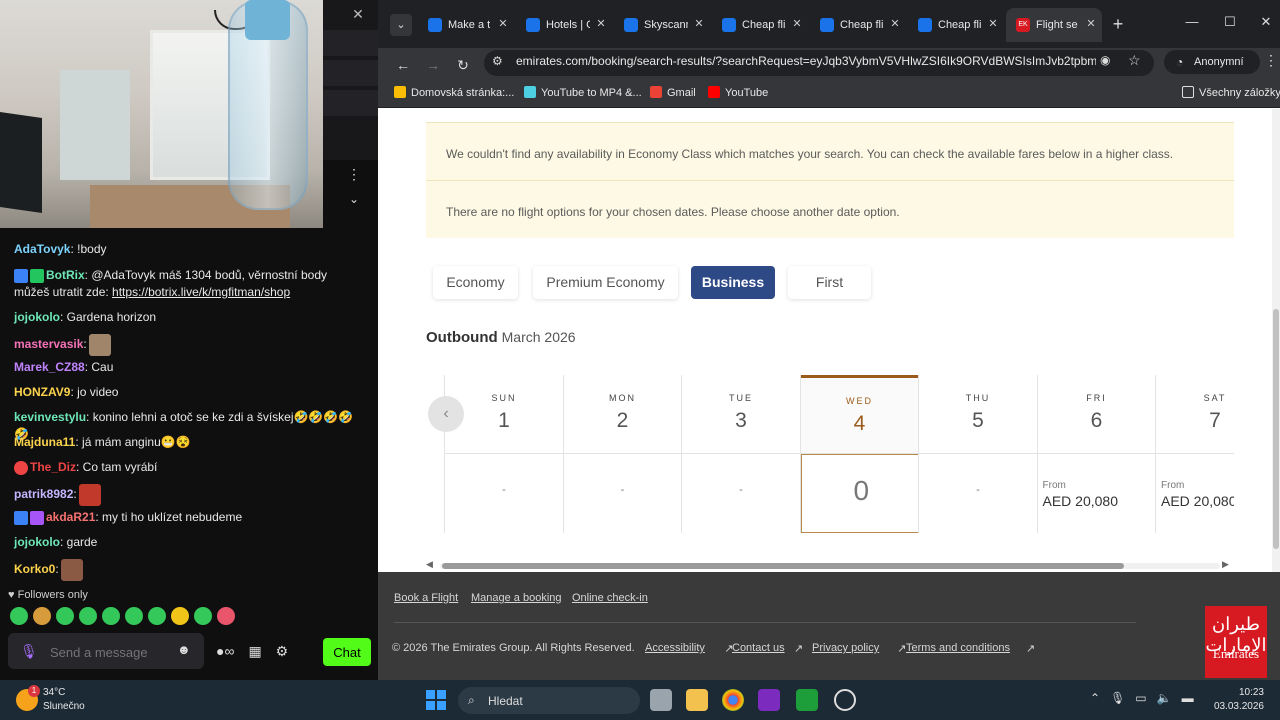 The height and width of the screenshot is (720, 1280). What do you see at coordinates (1095, 698) in the screenshot?
I see `chevron-up-icon: ⌃` at bounding box center [1095, 698].